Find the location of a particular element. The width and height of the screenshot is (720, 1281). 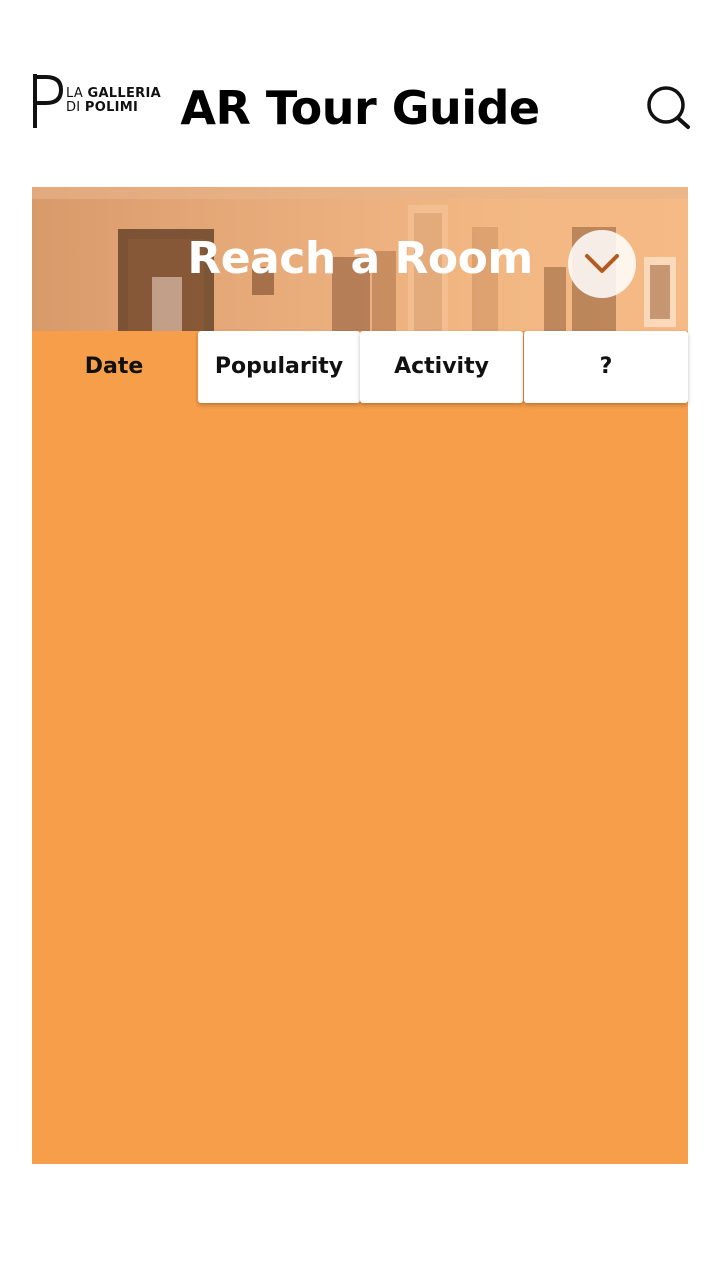

tab-date: Date is located at coordinates (114, 367).